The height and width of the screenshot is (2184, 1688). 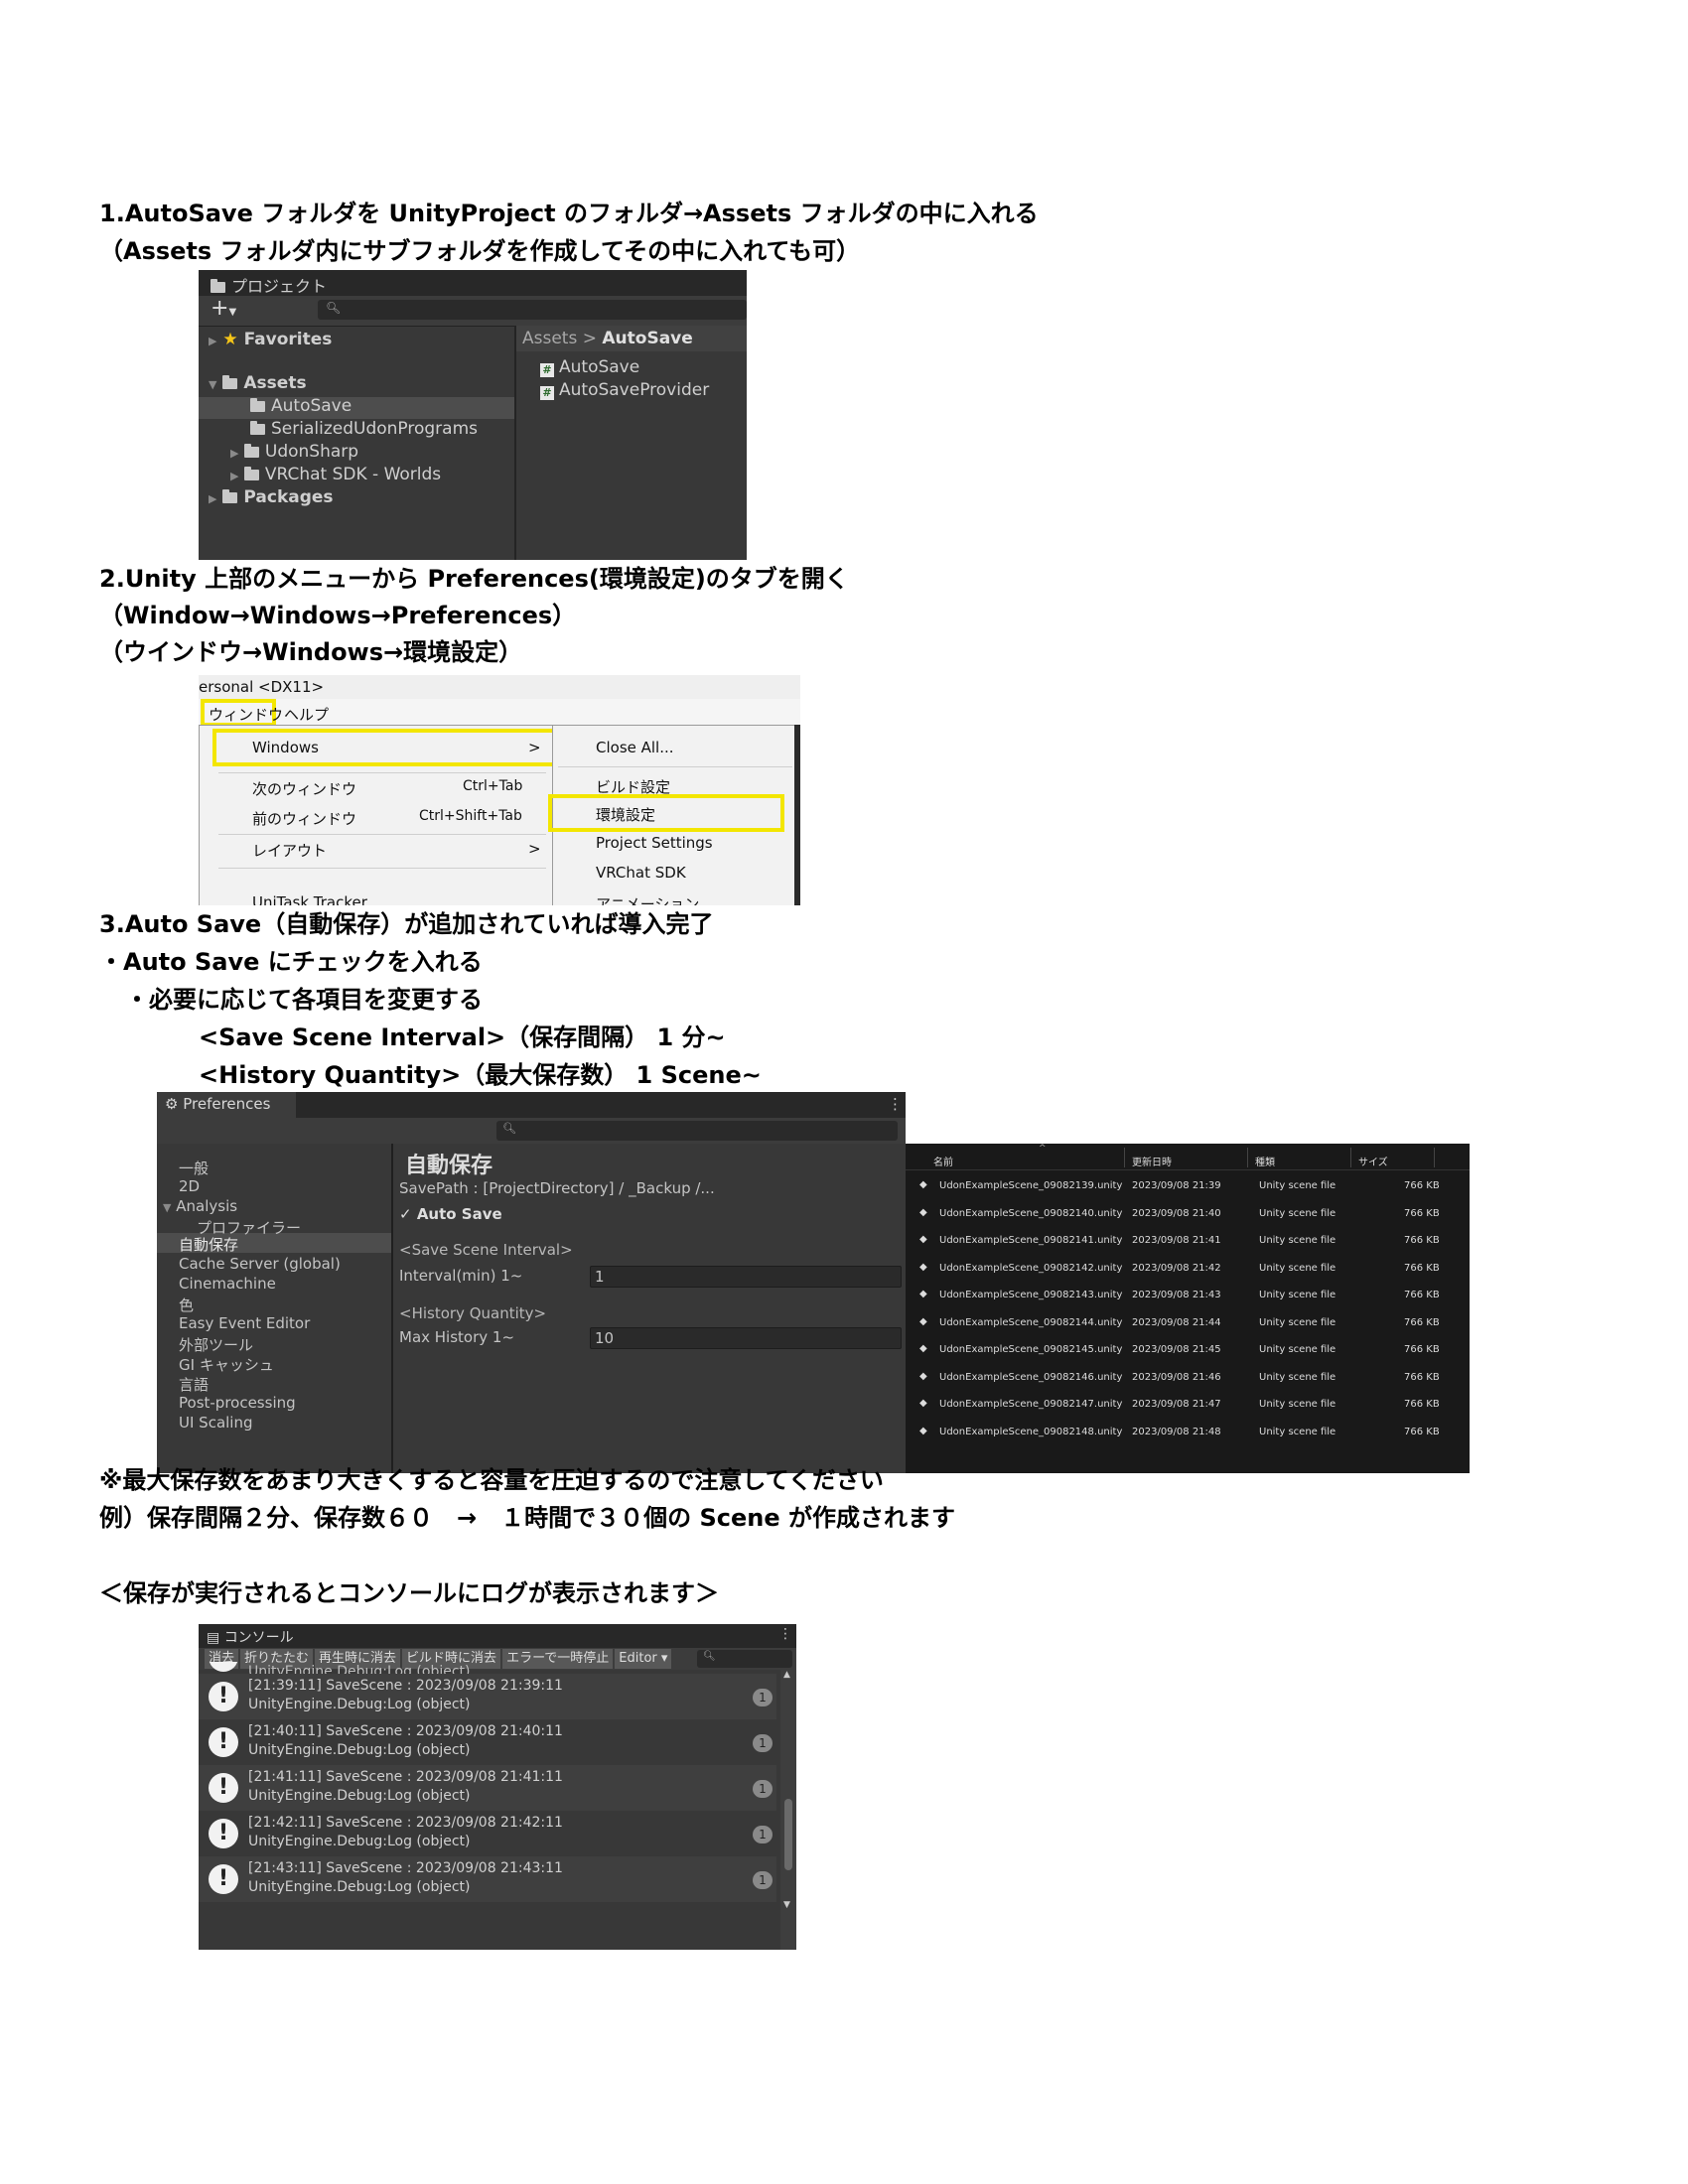 What do you see at coordinates (194, 1384) in the screenshot?
I see `category-languages: 言語` at bounding box center [194, 1384].